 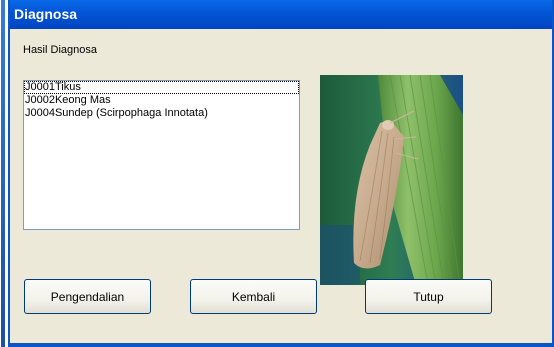 What do you see at coordinates (87, 296) in the screenshot?
I see `pengendalian-button: Pengendalian` at bounding box center [87, 296].